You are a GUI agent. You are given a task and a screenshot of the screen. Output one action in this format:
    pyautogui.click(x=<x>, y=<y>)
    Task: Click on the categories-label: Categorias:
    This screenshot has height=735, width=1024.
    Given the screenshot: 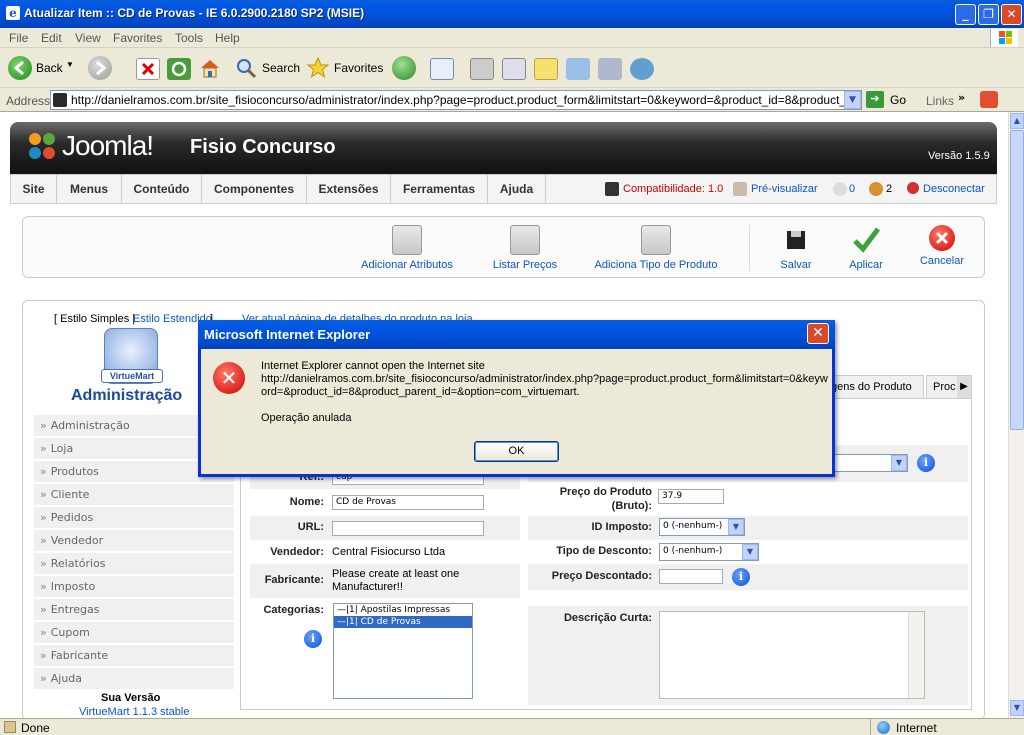 What is the action you would take?
    pyautogui.click(x=293, y=610)
    